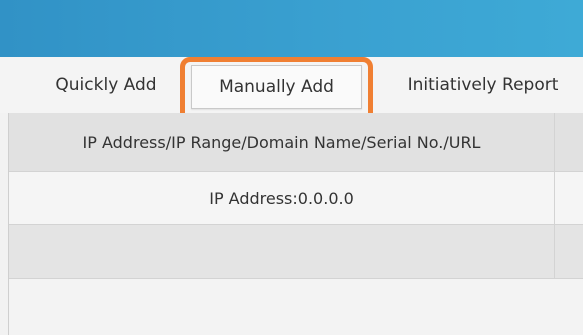  Describe the element at coordinates (480, 85) in the screenshot. I see `tab-initiatively-report: Initiatively Report` at that location.